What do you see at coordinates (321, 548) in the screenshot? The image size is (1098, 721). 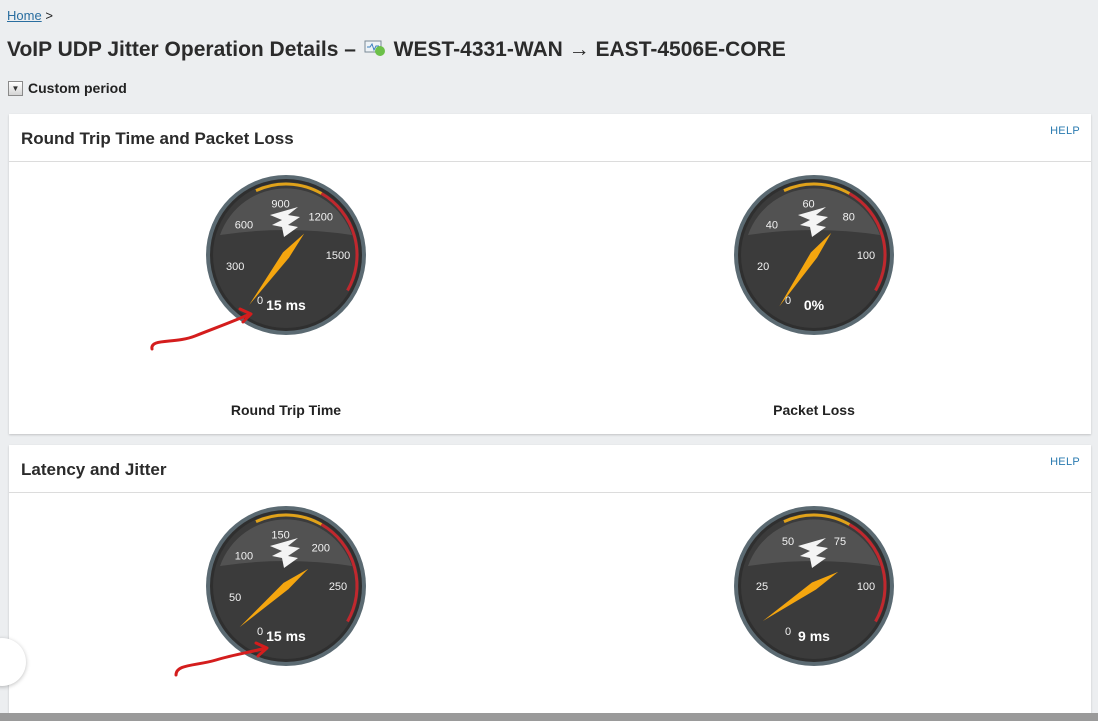 I see `gauge-tick-label: 200` at bounding box center [321, 548].